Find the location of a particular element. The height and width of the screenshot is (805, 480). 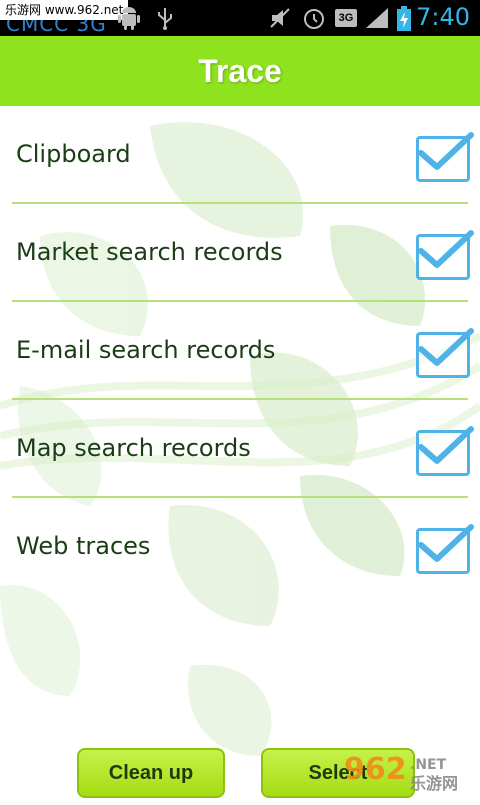

web-traces-checkbox is located at coordinates (445, 549).